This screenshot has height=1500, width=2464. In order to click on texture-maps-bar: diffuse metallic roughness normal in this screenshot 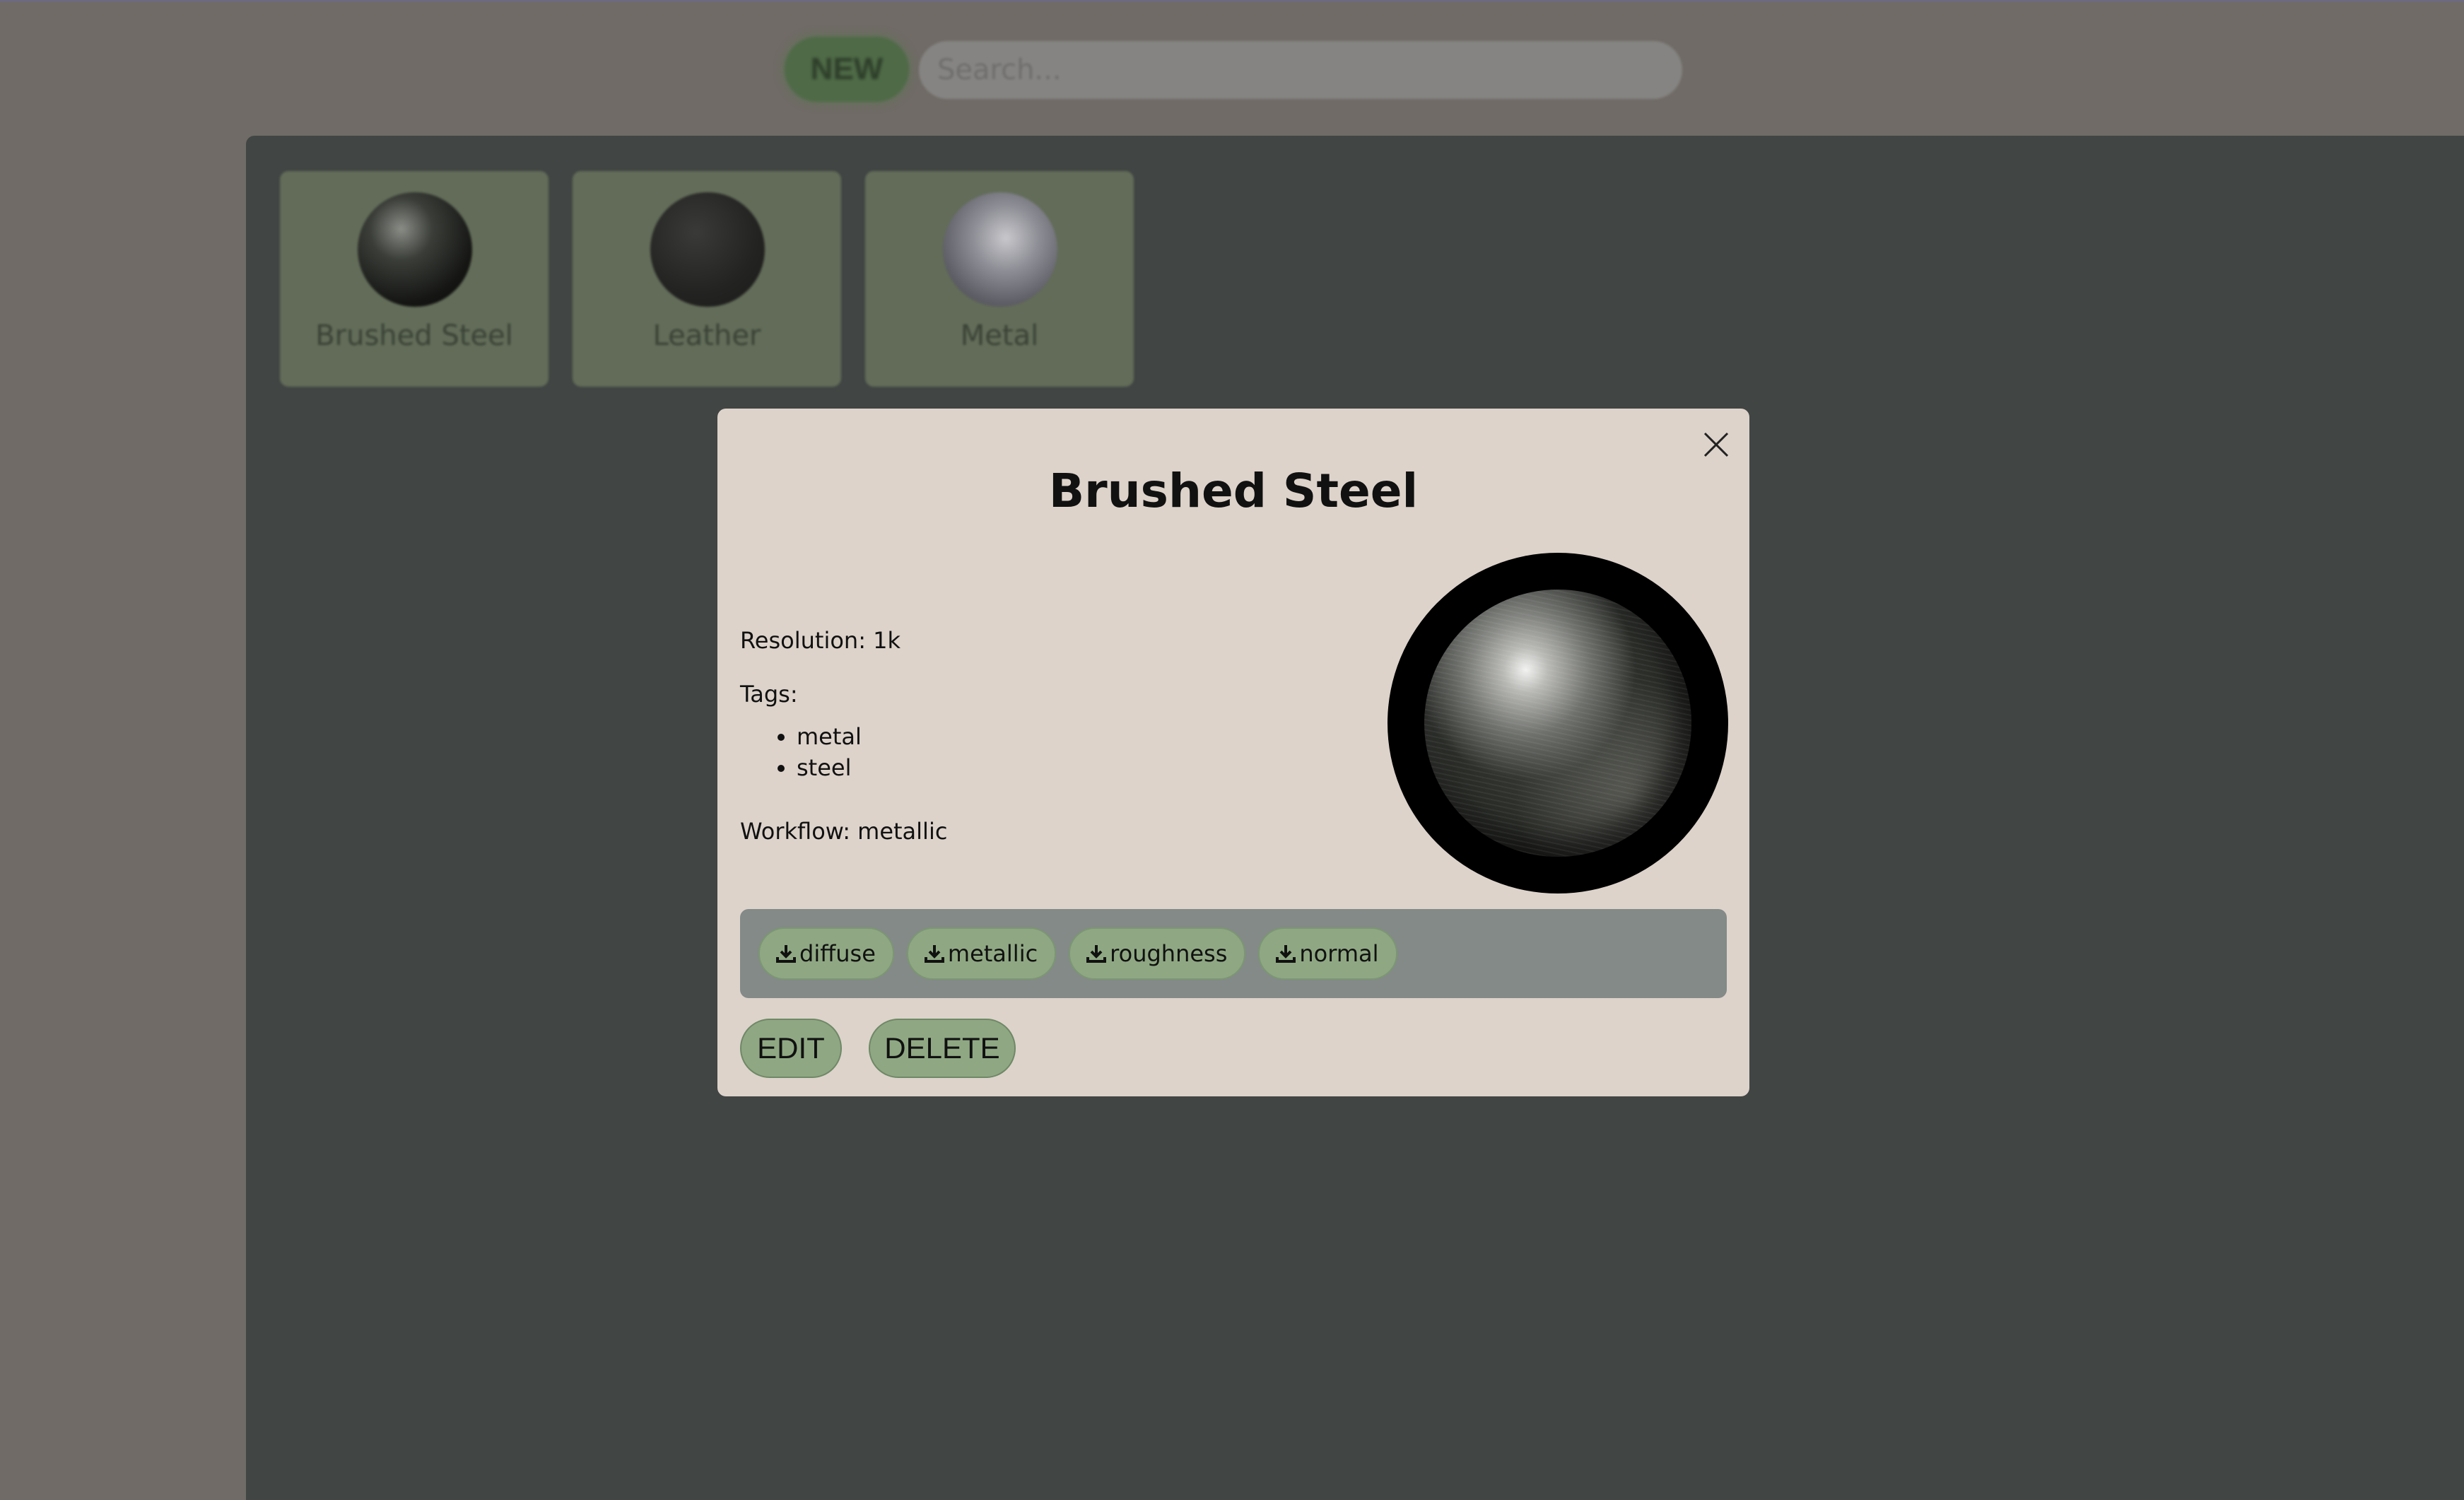, I will do `click(1233, 954)`.